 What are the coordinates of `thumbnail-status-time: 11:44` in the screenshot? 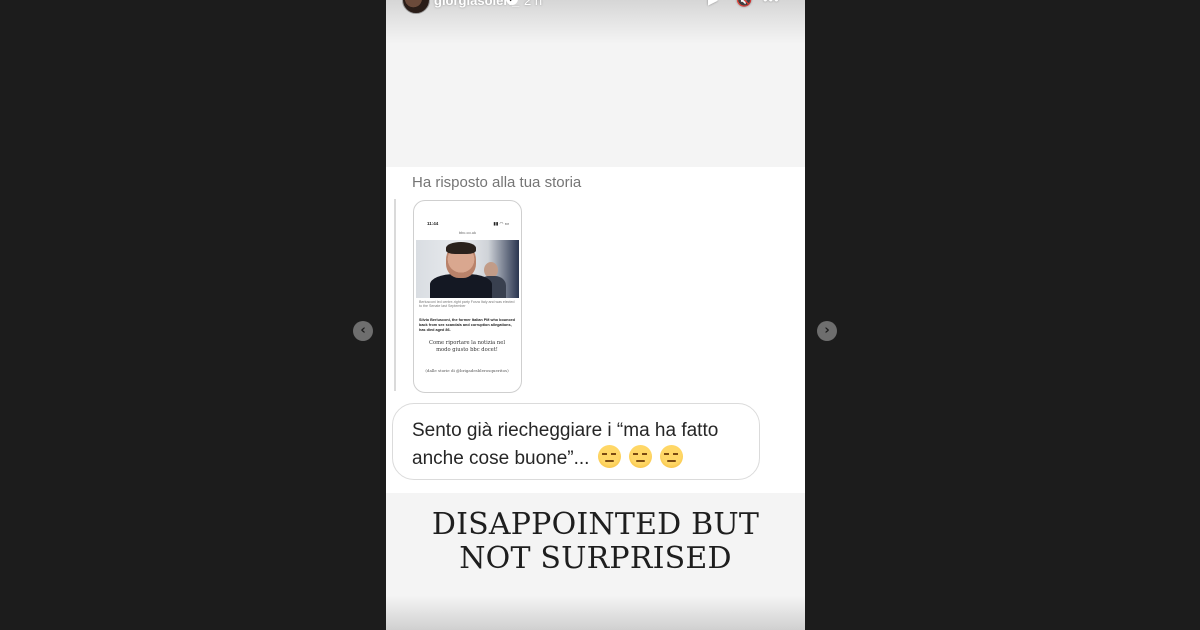 It's located at (433, 223).